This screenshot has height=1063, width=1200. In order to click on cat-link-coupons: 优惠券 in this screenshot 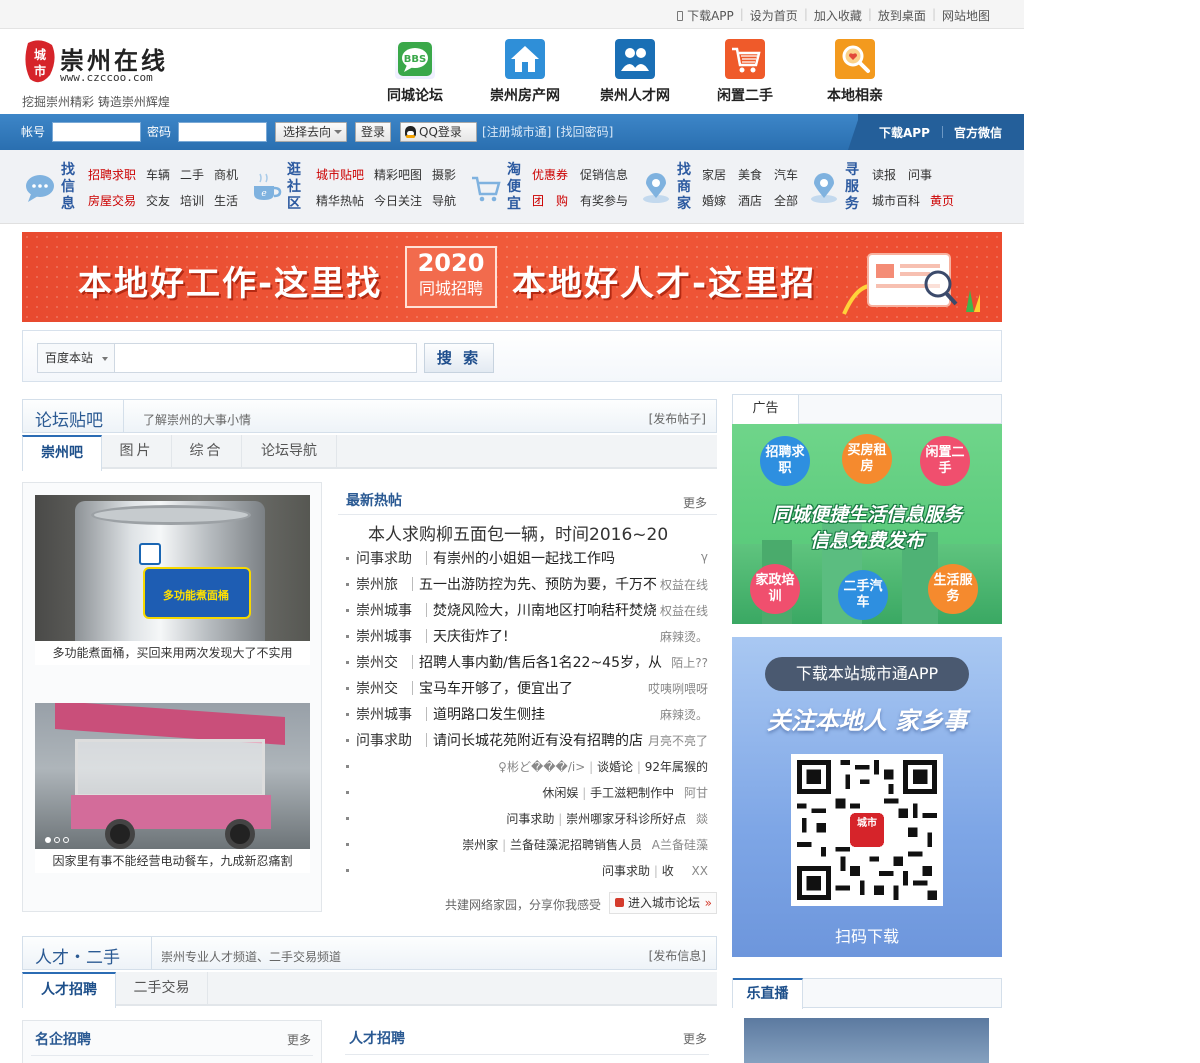, I will do `click(550, 174)`.